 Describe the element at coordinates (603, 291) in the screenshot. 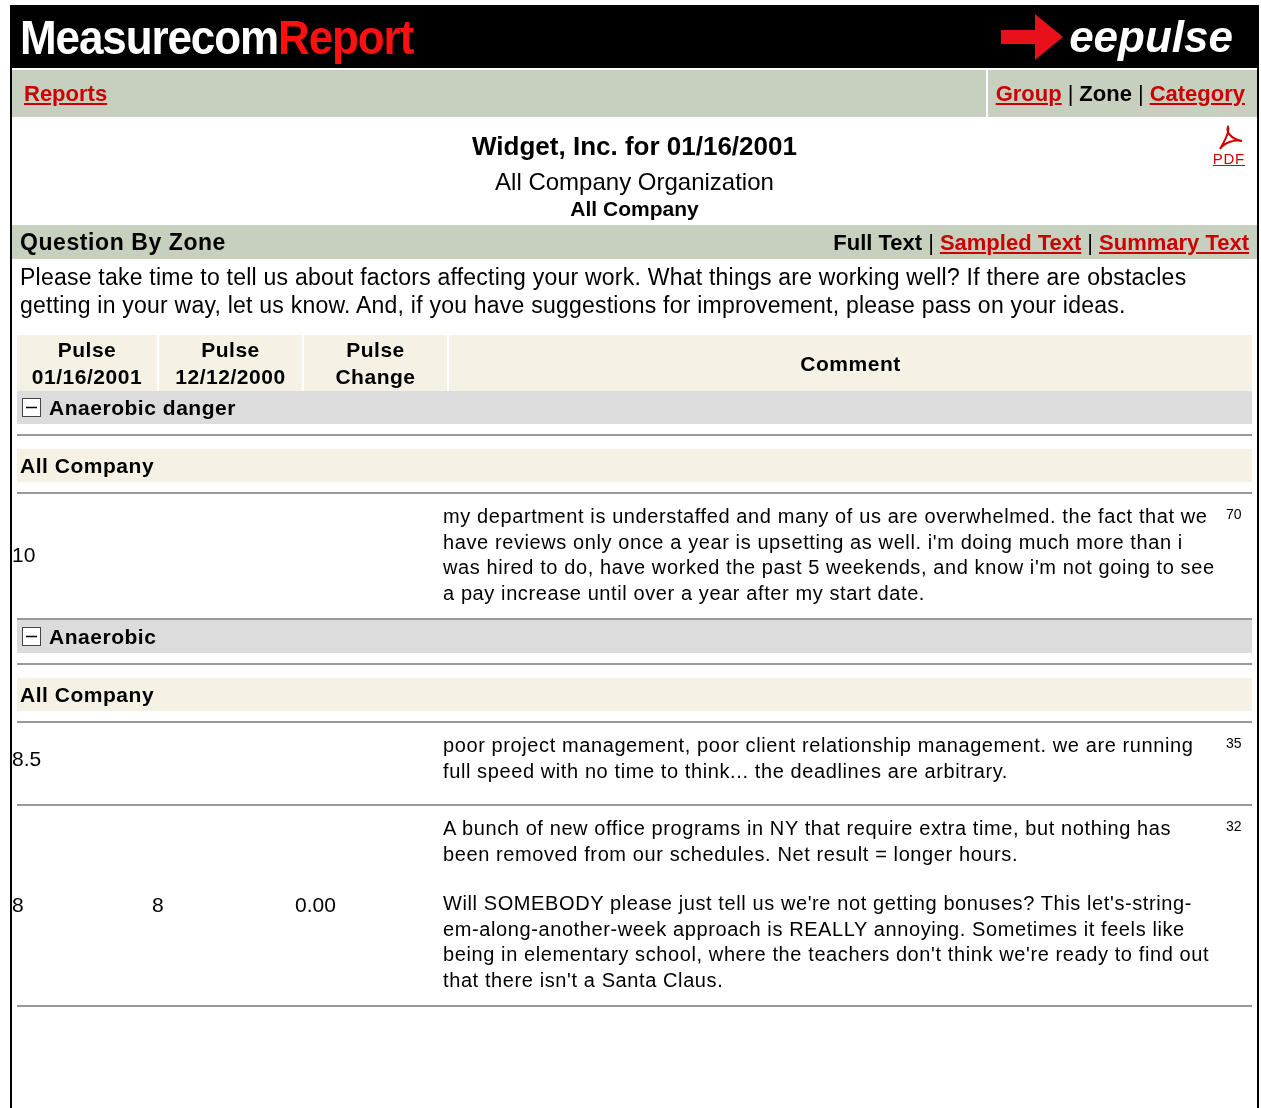

I see `question-prompt: Please take time to tell us about factors affecting your work. What things are working well? If there are obstacles getting in your way, let us know. And, if you have suggestions for improvement, please pass on your ideas.` at that location.